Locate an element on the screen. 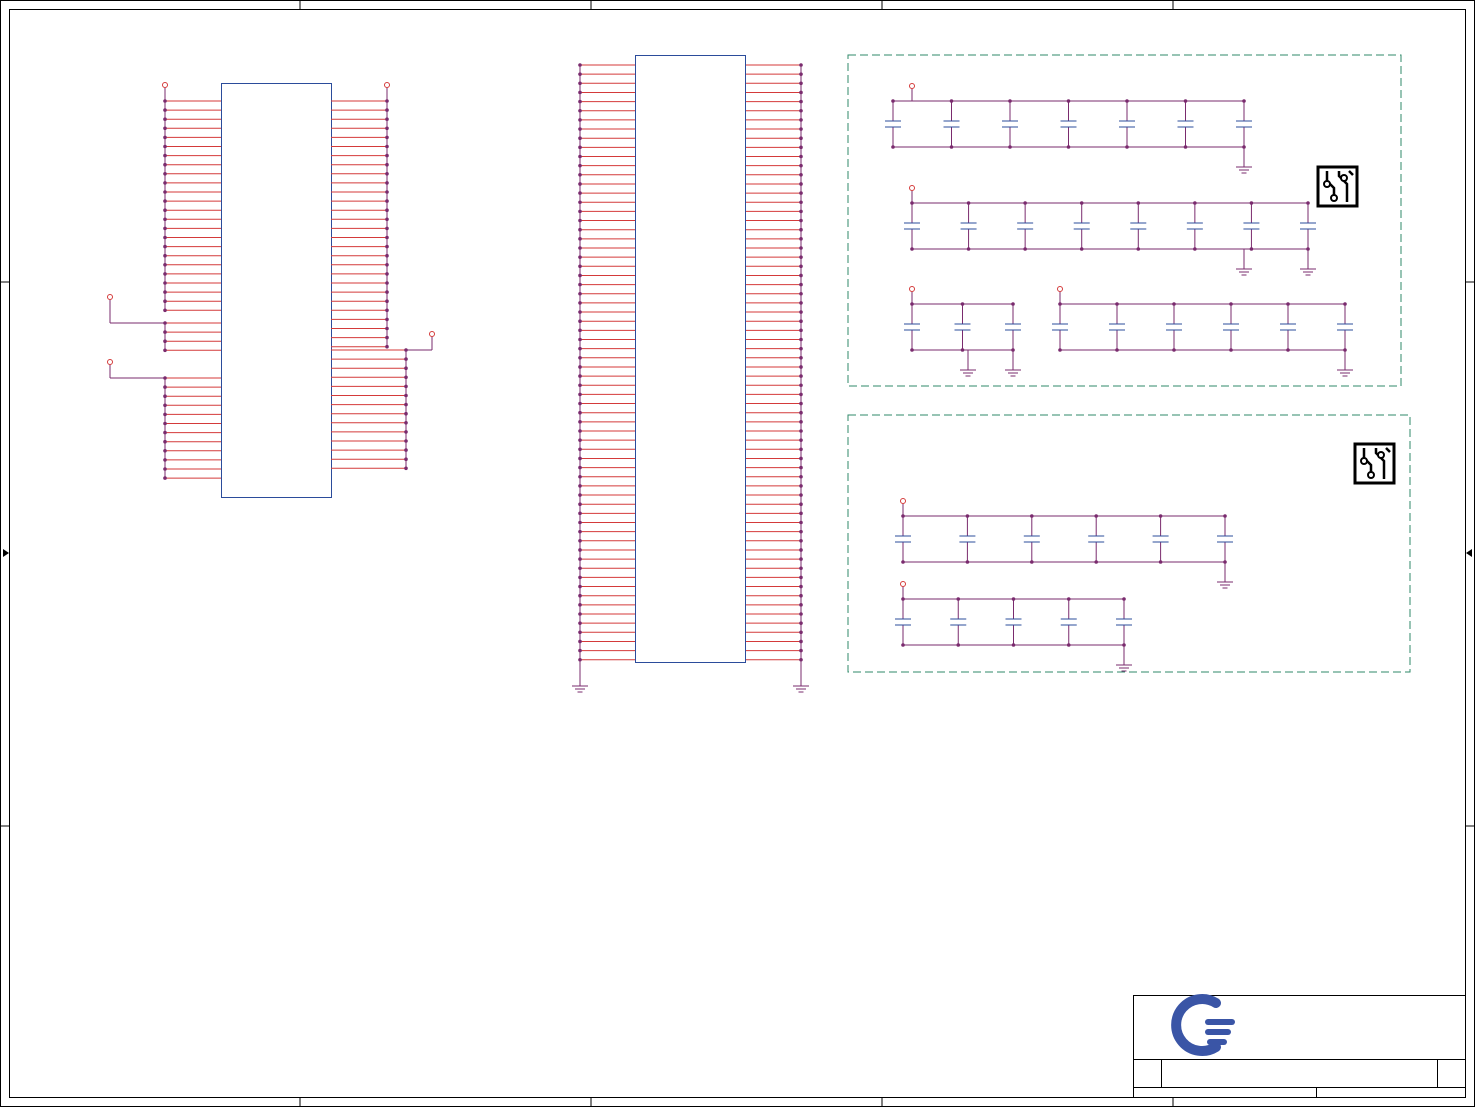 This screenshot has height=1107, width=1475. company-logo-icon is located at coordinates (1203, 1025).